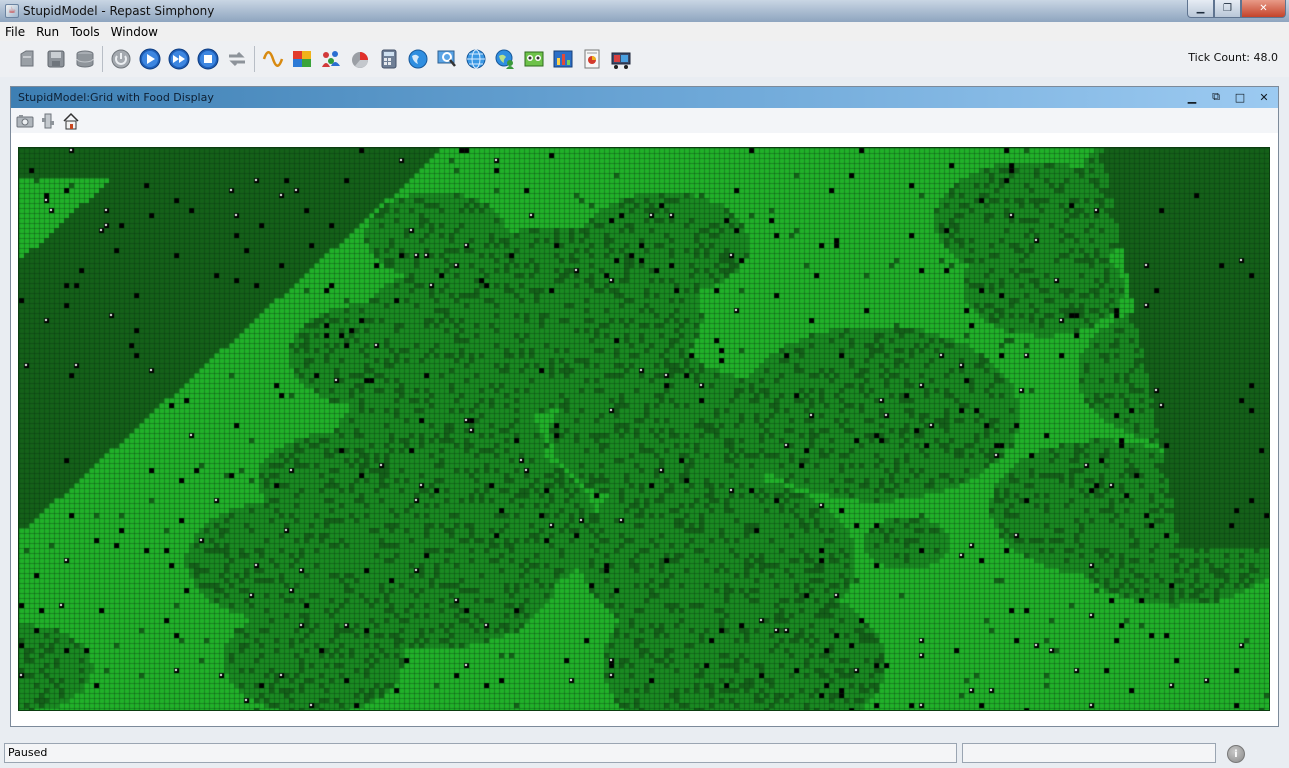 This screenshot has width=1289, height=768. I want to click on report-button, so click(591, 59).